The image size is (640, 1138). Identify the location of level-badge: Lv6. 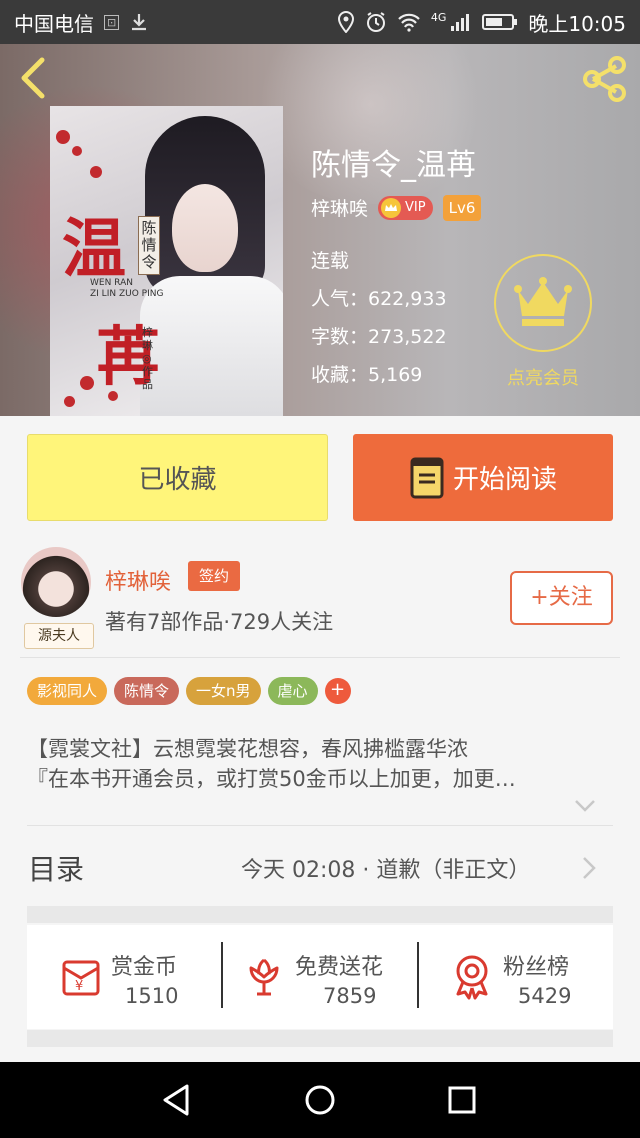
(462, 207).